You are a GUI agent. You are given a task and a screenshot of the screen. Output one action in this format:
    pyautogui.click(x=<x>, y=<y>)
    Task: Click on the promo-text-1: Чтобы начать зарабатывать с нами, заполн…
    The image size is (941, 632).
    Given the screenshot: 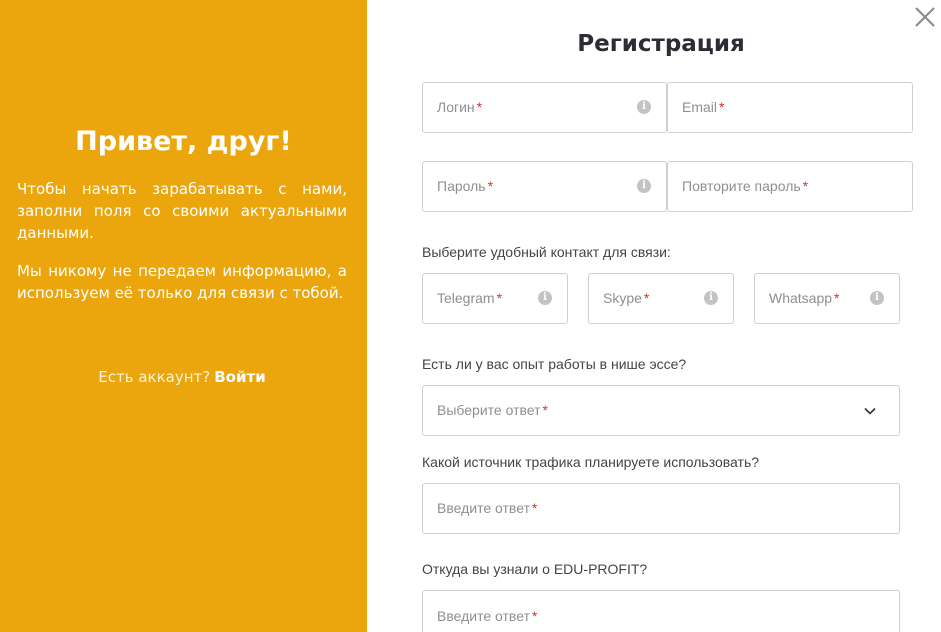 What is the action you would take?
    pyautogui.click(x=182, y=211)
    